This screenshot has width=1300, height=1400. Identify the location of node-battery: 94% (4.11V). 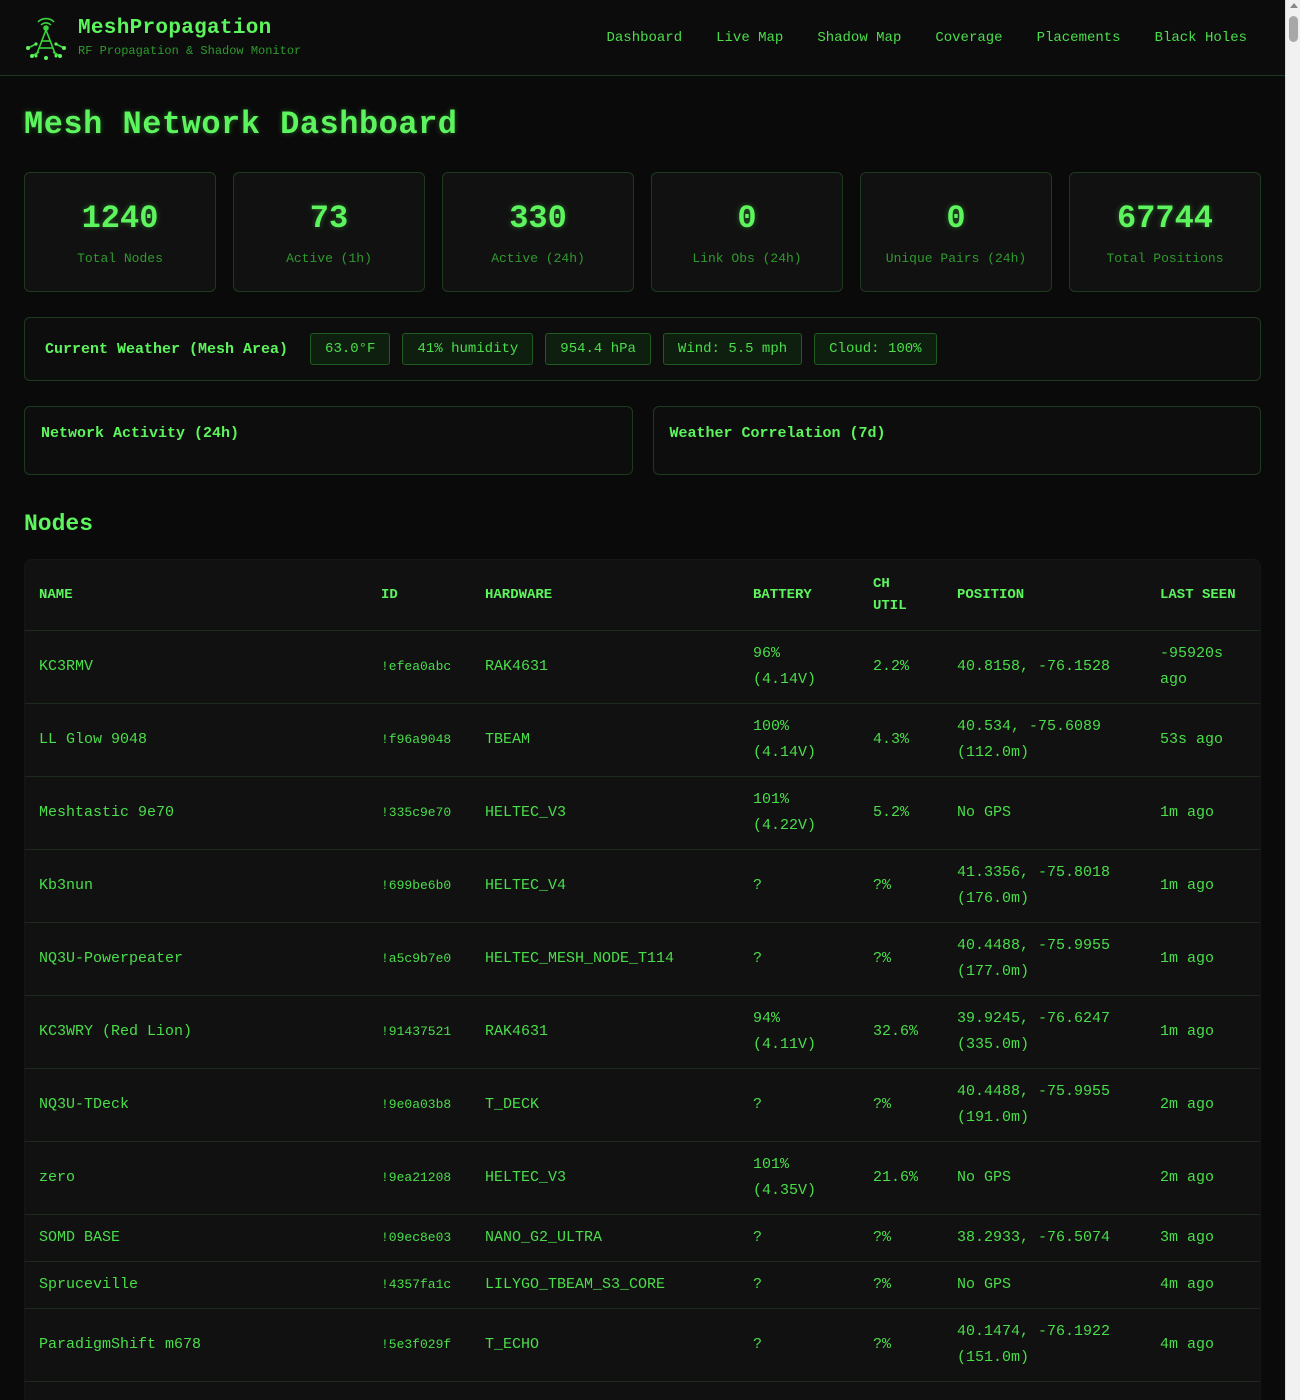
(799, 1032).